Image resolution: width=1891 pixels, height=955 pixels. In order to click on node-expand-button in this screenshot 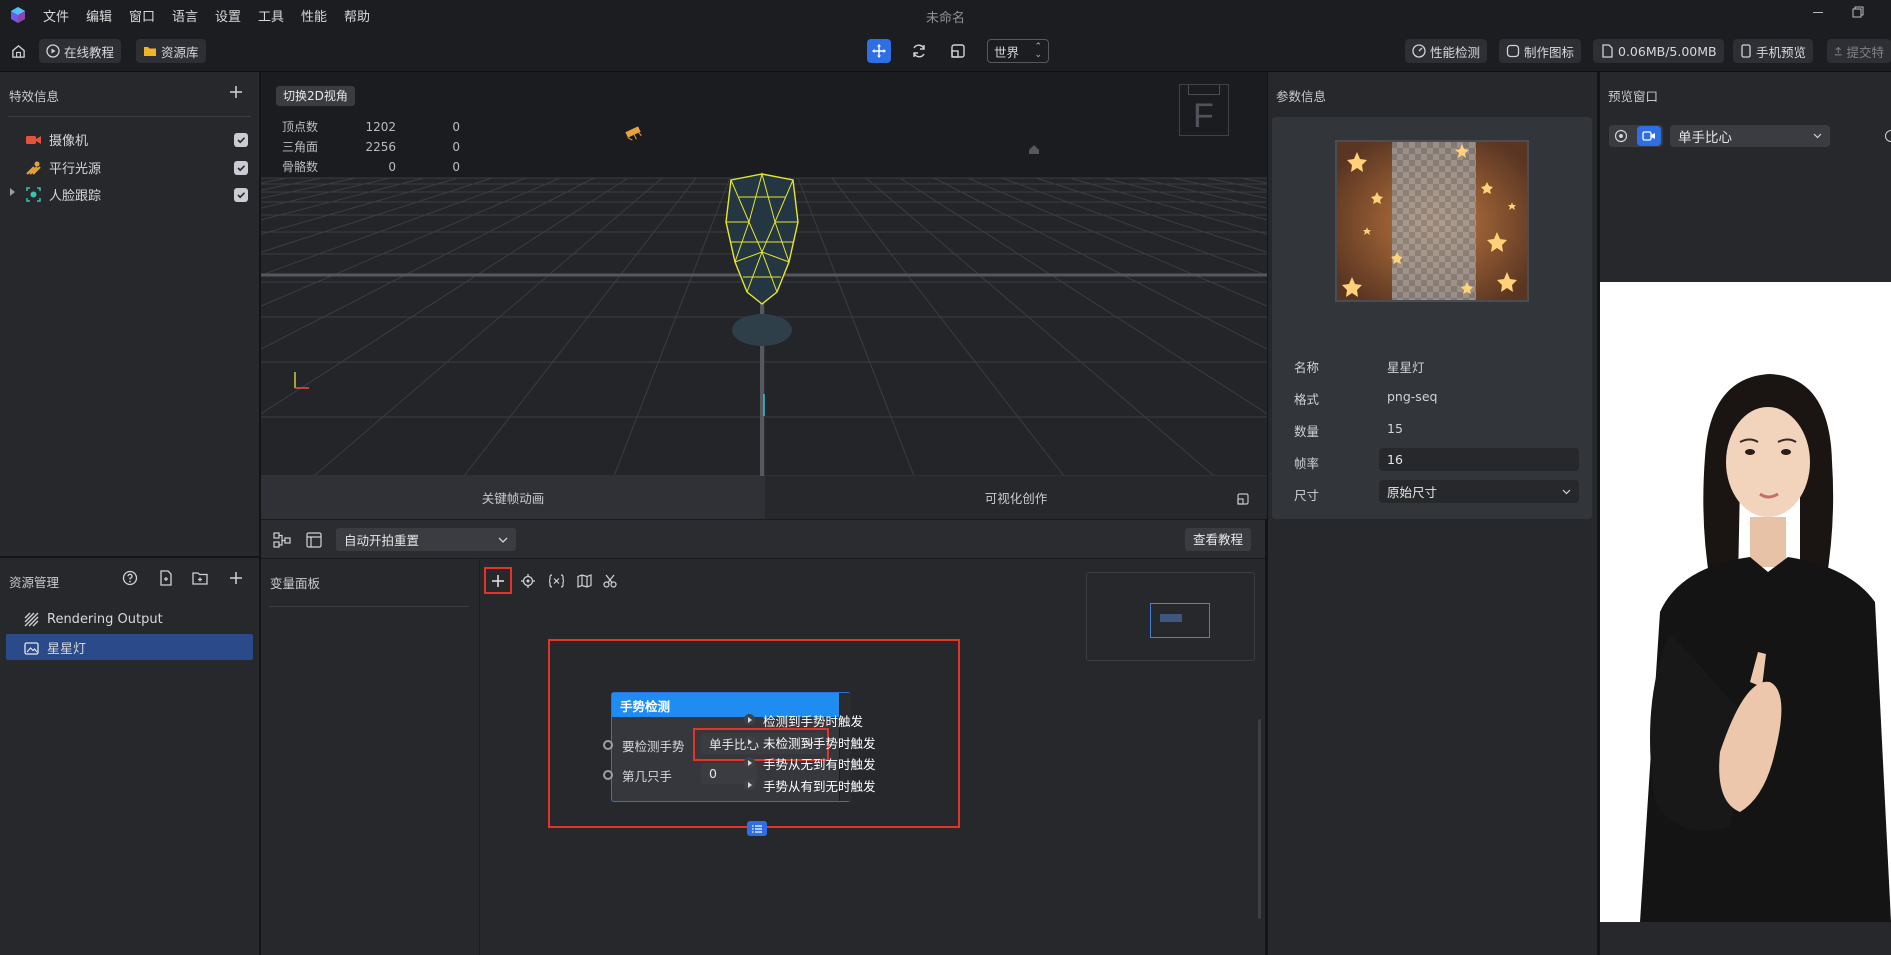, I will do `click(757, 828)`.